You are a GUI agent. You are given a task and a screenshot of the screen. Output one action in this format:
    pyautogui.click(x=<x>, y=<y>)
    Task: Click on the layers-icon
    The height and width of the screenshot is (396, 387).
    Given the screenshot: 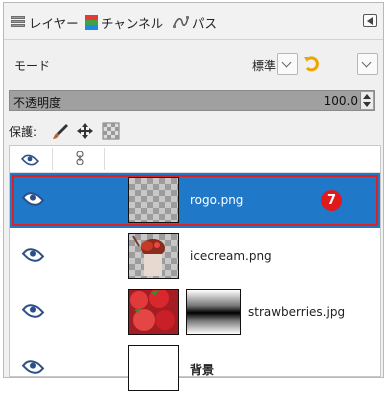 What is the action you would take?
    pyautogui.click(x=18, y=22)
    